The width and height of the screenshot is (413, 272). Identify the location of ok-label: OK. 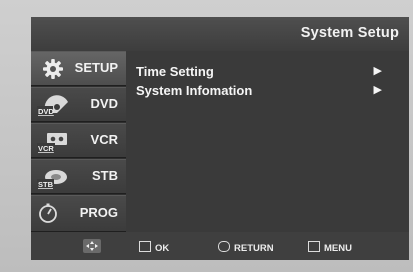
(162, 248).